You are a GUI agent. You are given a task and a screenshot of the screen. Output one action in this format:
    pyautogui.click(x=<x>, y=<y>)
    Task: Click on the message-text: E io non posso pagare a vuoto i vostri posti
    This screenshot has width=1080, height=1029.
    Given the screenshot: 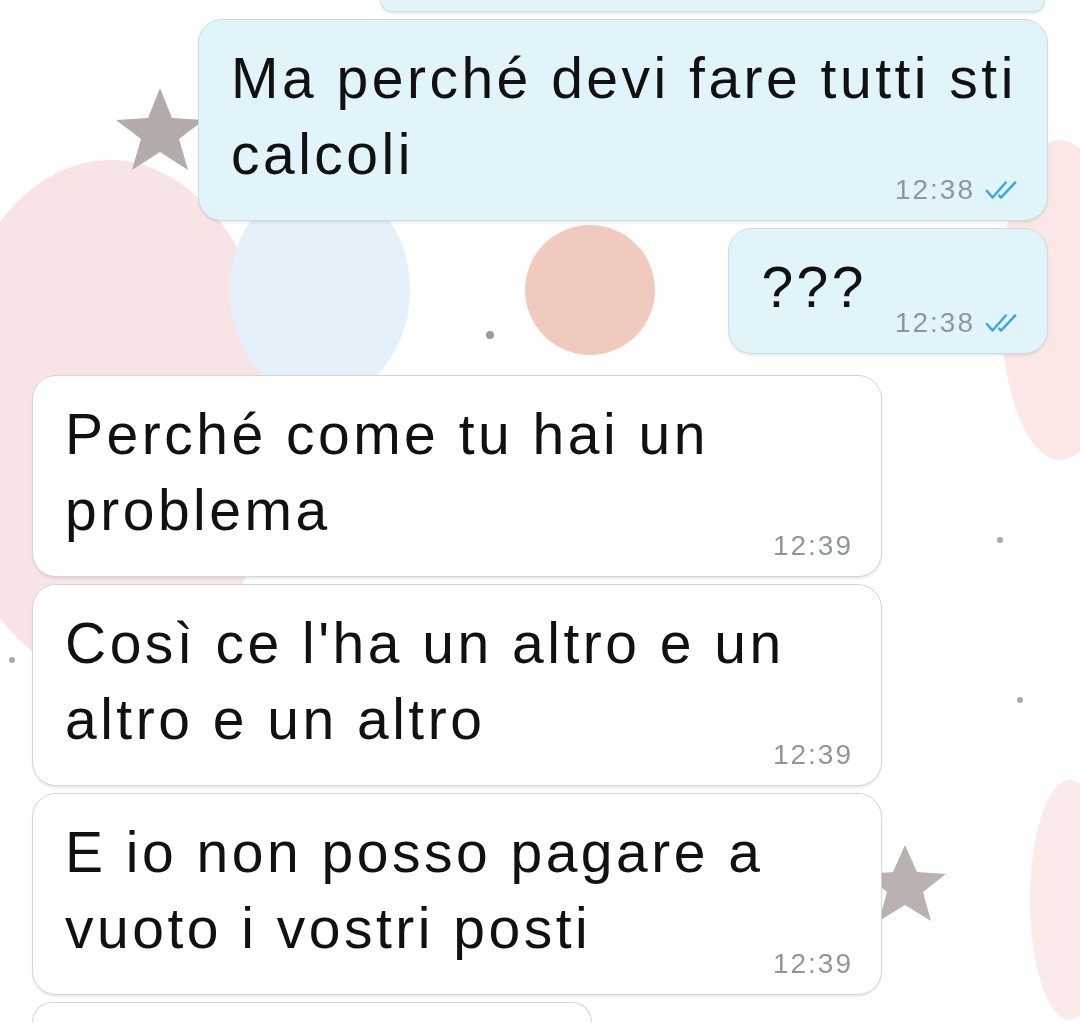 What is the action you would take?
    pyautogui.click(x=414, y=890)
    